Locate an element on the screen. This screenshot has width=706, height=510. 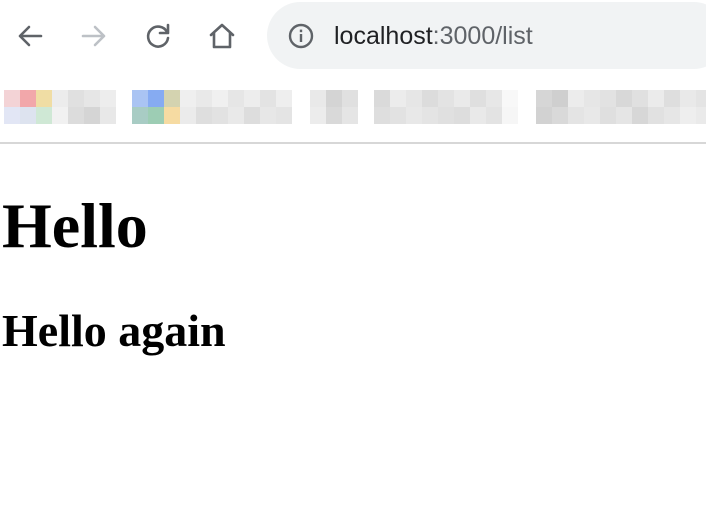
browser-toolbar: localhost:3000/list is located at coordinates (353, 36).